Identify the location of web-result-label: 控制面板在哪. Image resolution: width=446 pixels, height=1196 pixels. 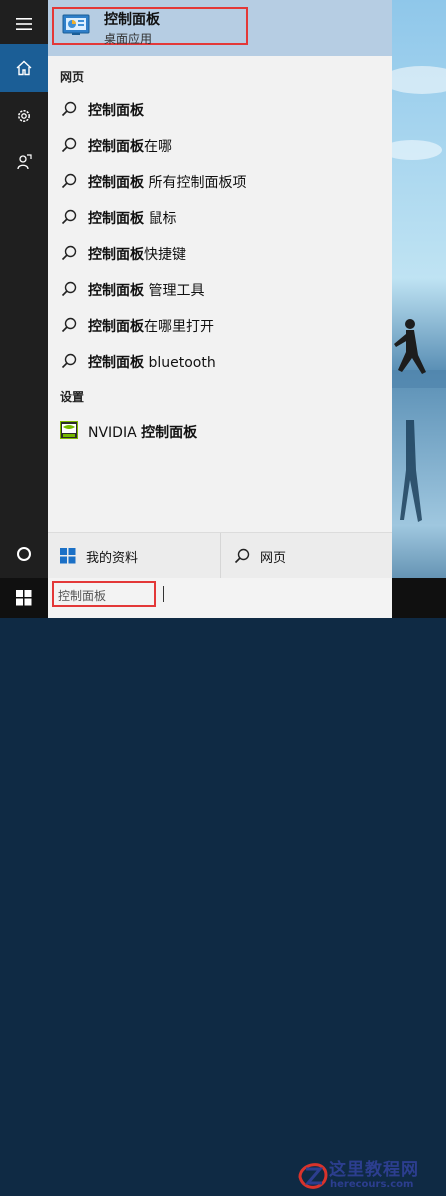
(130, 146).